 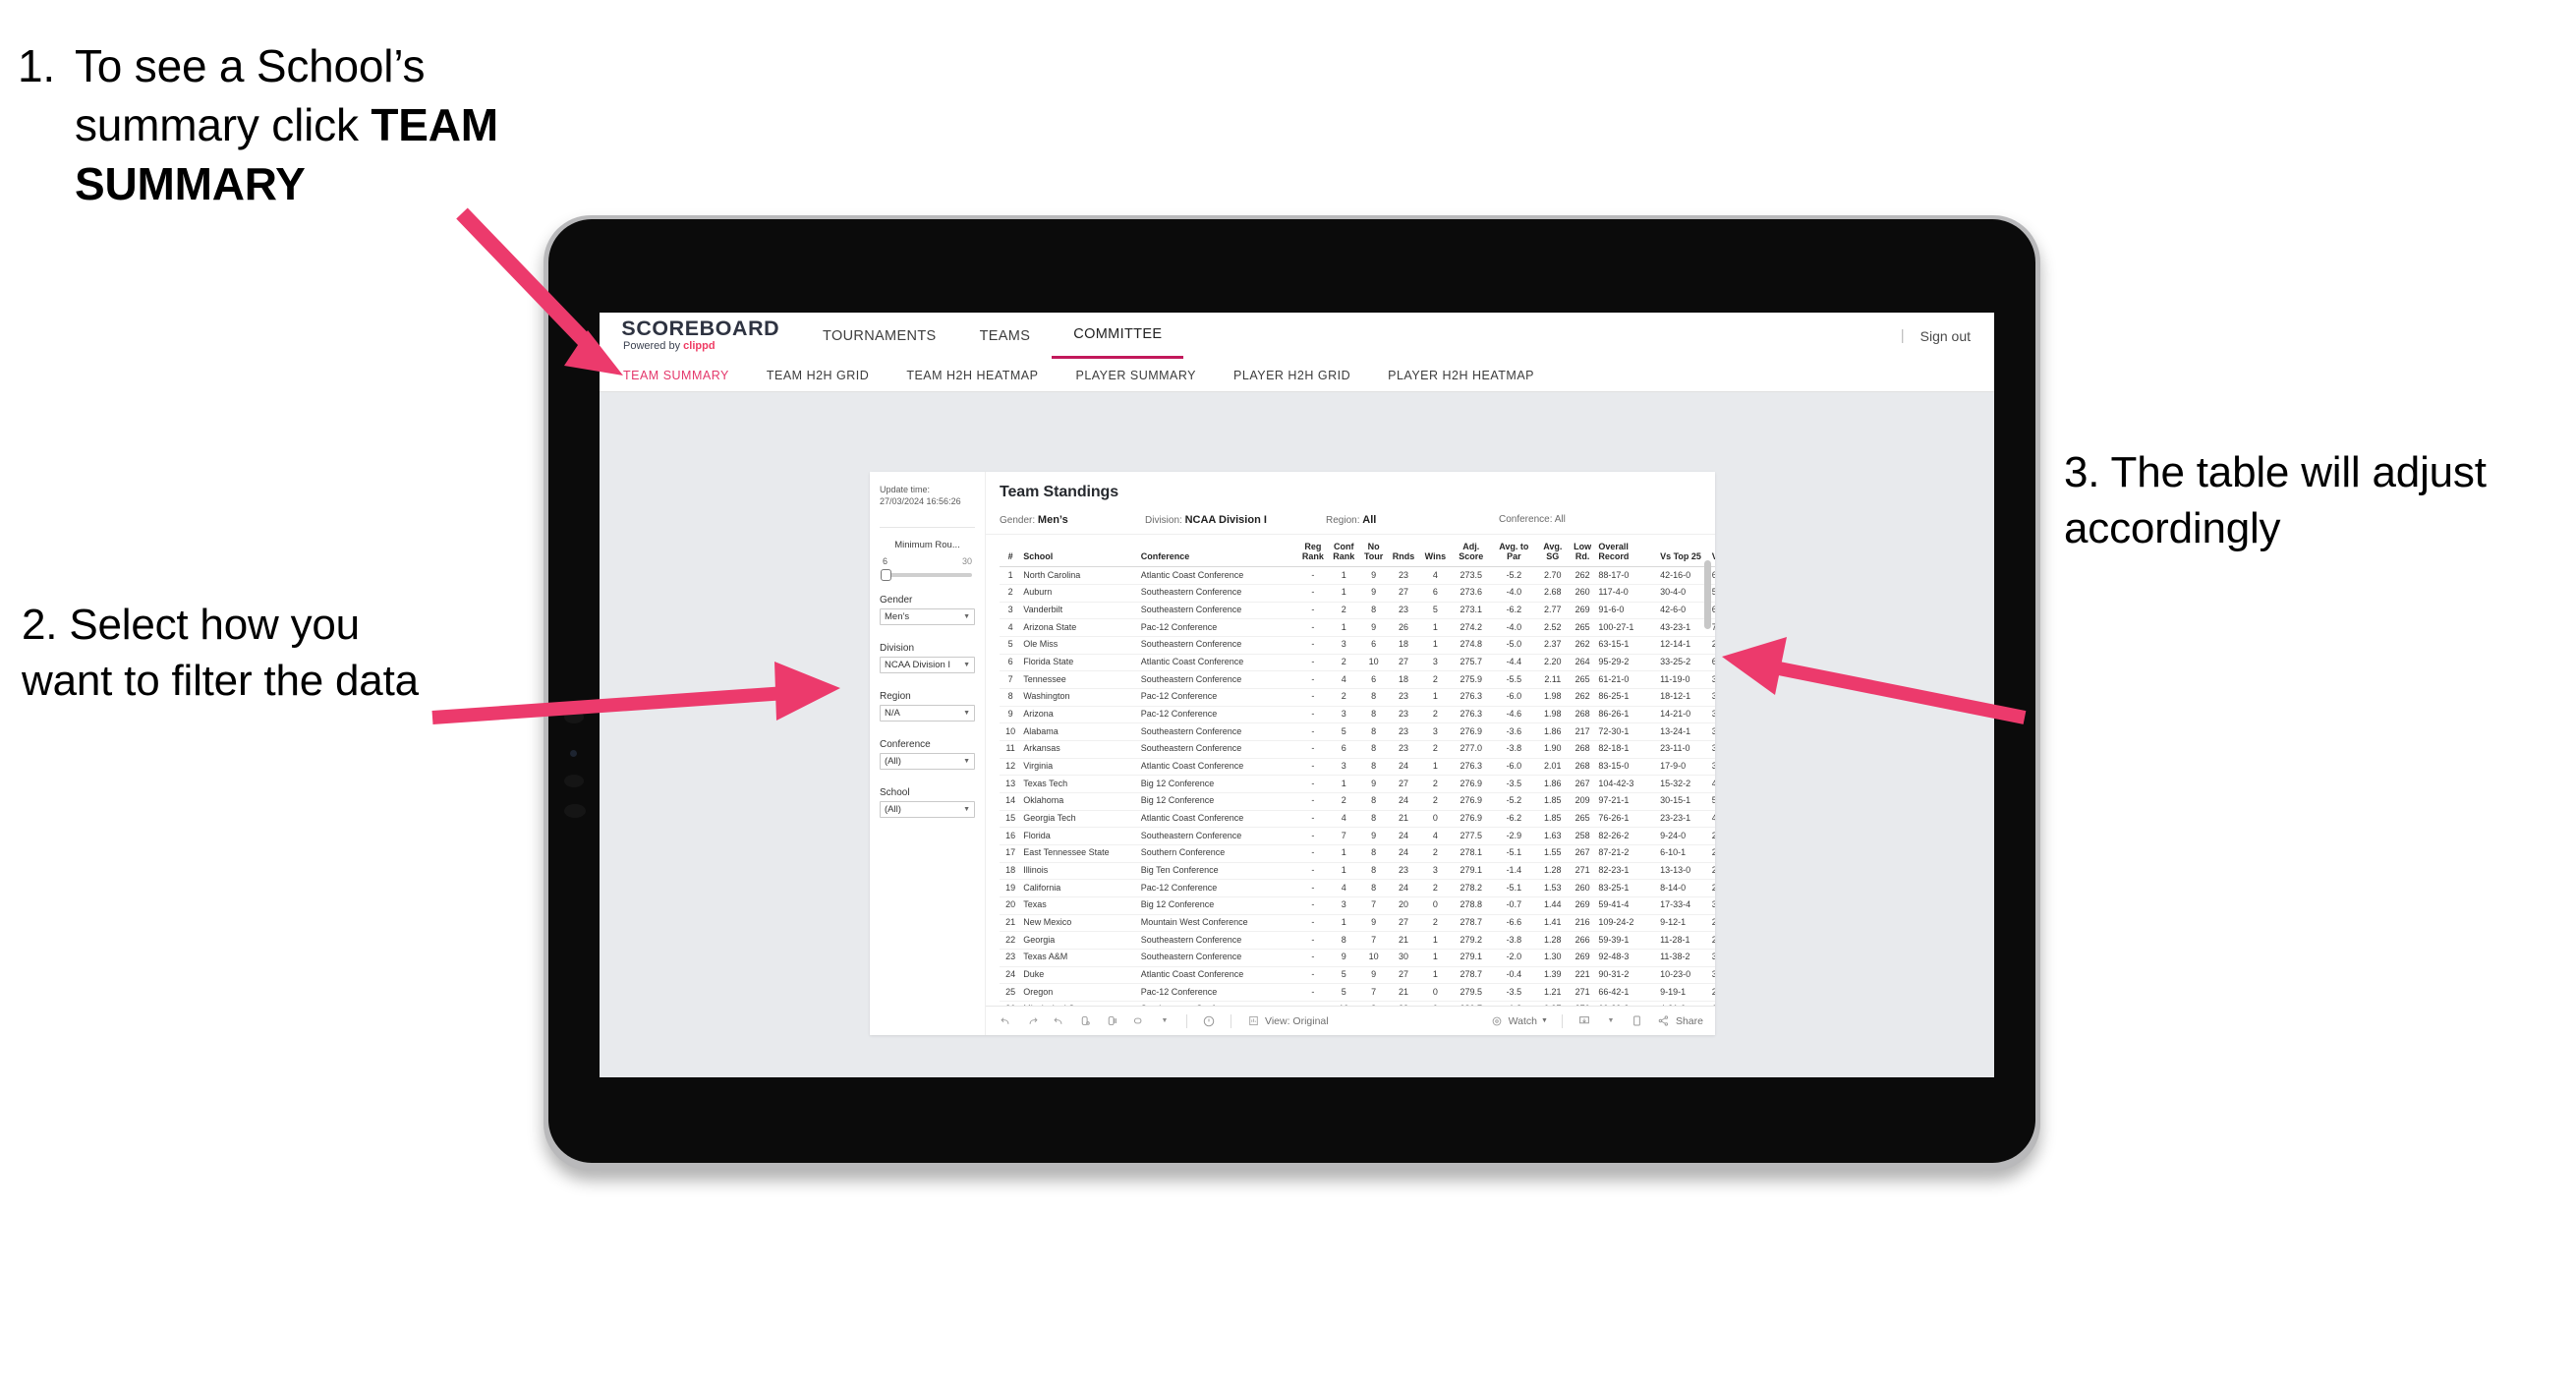 What do you see at coordinates (1637, 1021) in the screenshot?
I see `device-preview-icon` at bounding box center [1637, 1021].